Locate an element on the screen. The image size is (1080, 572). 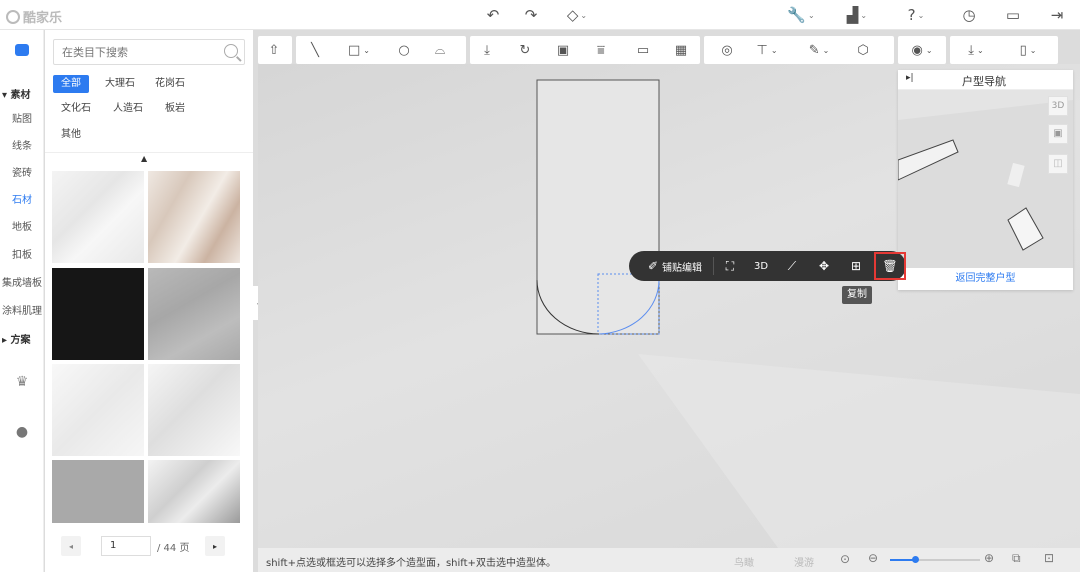
transform-icon: ⛶ is located at coordinates (730, 266).